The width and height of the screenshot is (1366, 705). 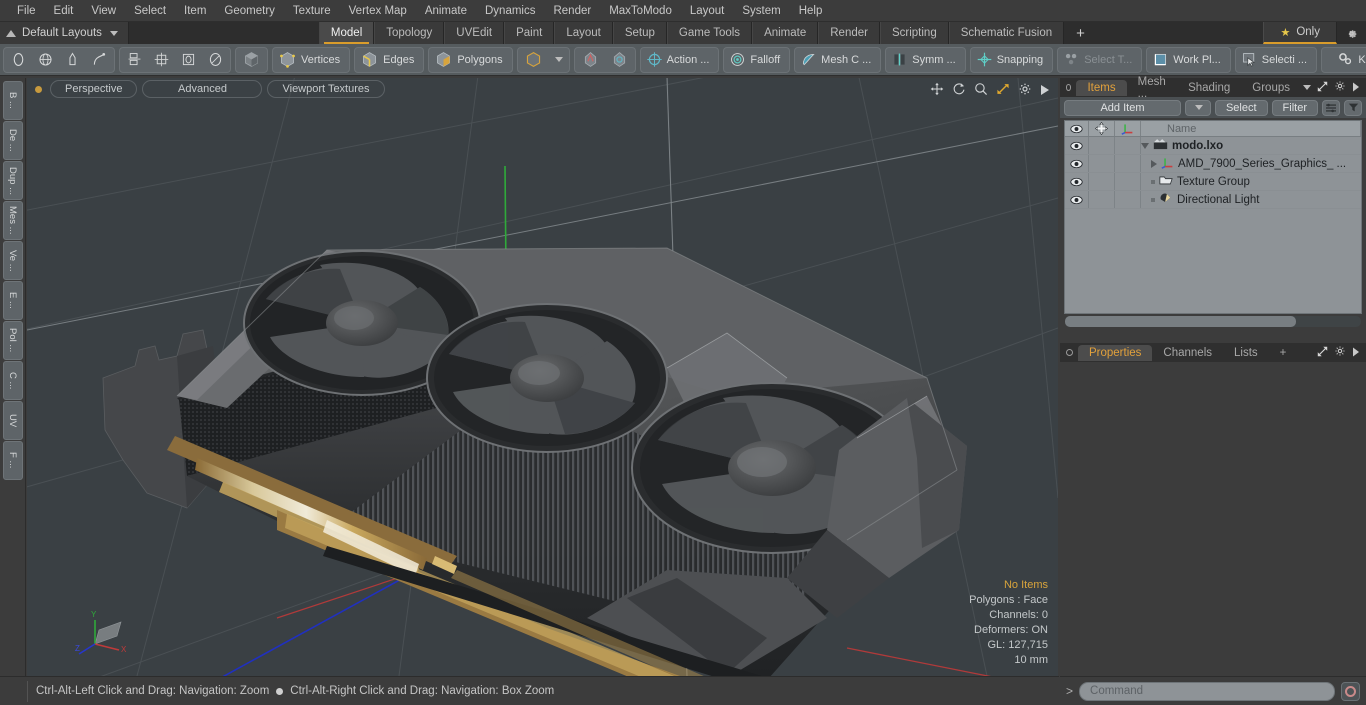 I want to click on paint-a-icon, so click(x=590, y=60).